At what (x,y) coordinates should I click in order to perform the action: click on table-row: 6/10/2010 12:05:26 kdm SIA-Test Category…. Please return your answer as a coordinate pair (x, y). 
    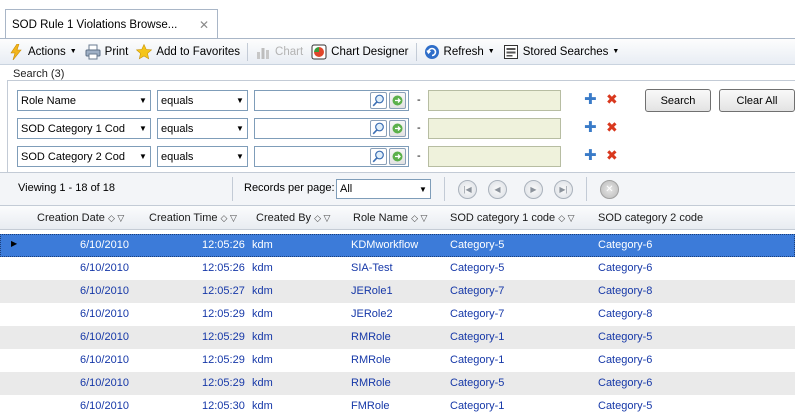
    Looking at the image, I should click on (397, 268).